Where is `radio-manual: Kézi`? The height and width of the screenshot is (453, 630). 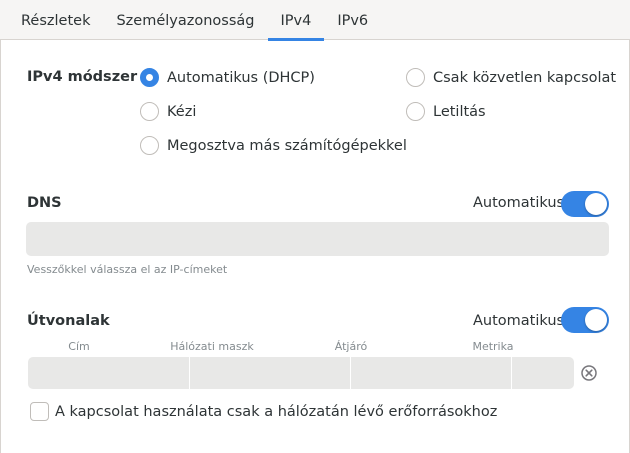 radio-manual: Kézi is located at coordinates (168, 111).